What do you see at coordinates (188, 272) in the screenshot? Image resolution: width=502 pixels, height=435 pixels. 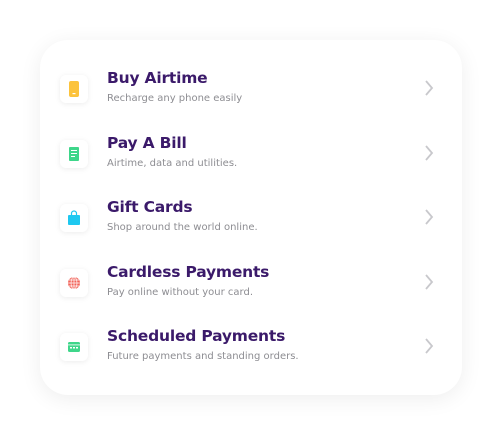 I see `item-title: Cardless Payments` at bounding box center [188, 272].